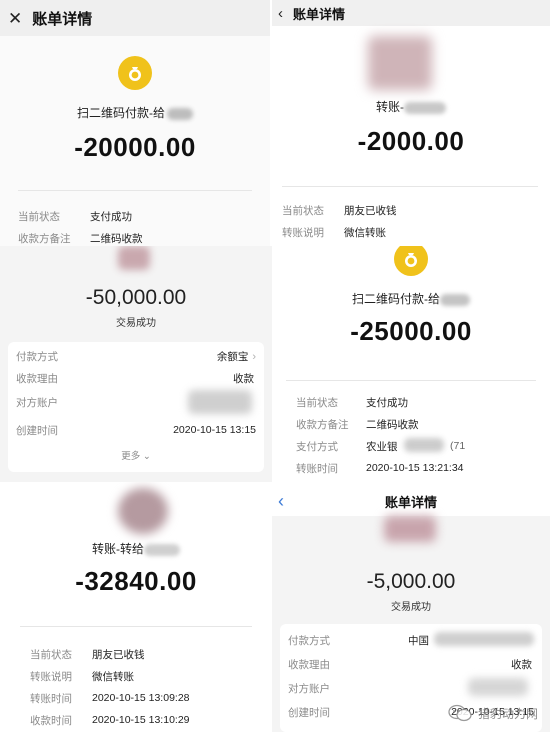  What do you see at coordinates (110, 720) in the screenshot?
I see `detail-row: 收款时间 2020-10-15 13:10:29` at bounding box center [110, 720].